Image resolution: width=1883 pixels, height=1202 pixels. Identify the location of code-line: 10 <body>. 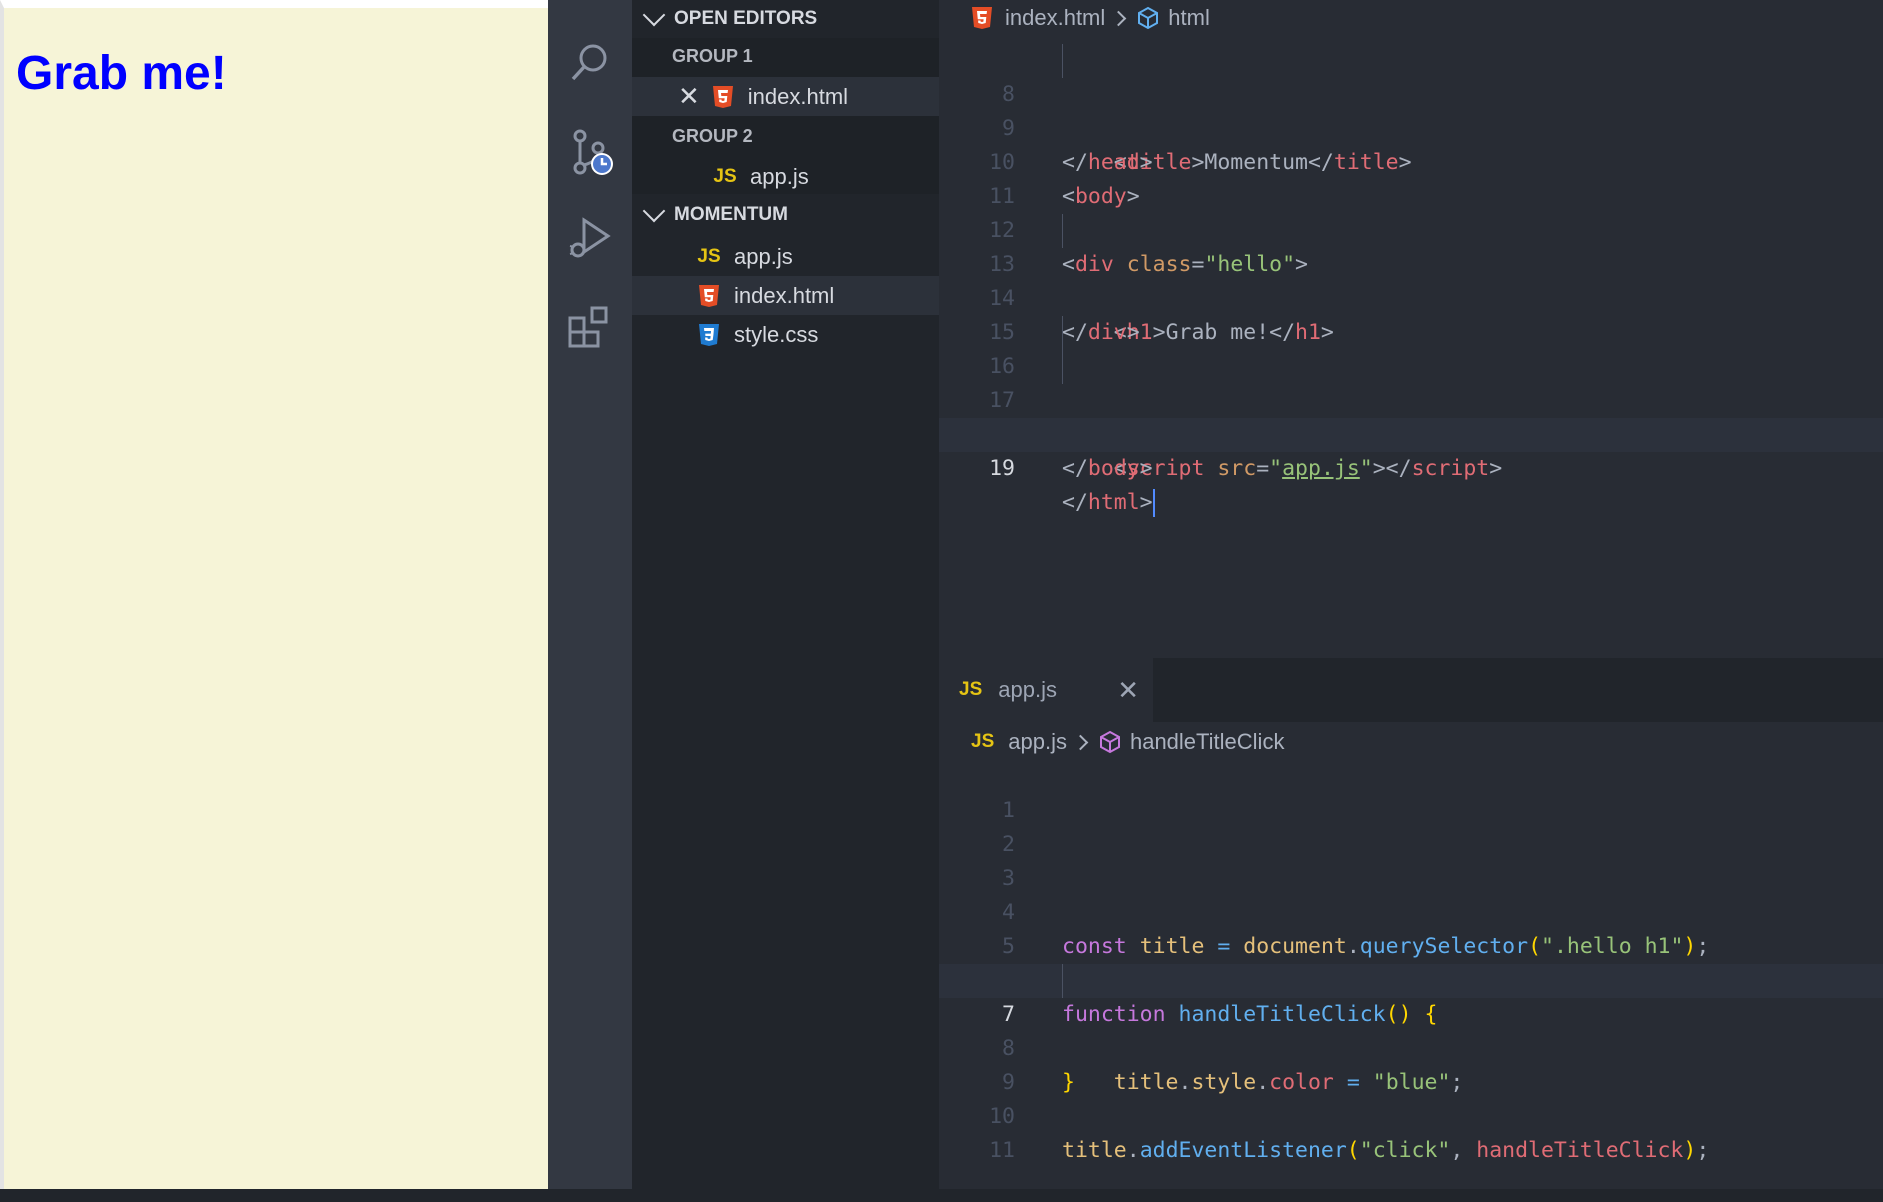
(1411, 160).